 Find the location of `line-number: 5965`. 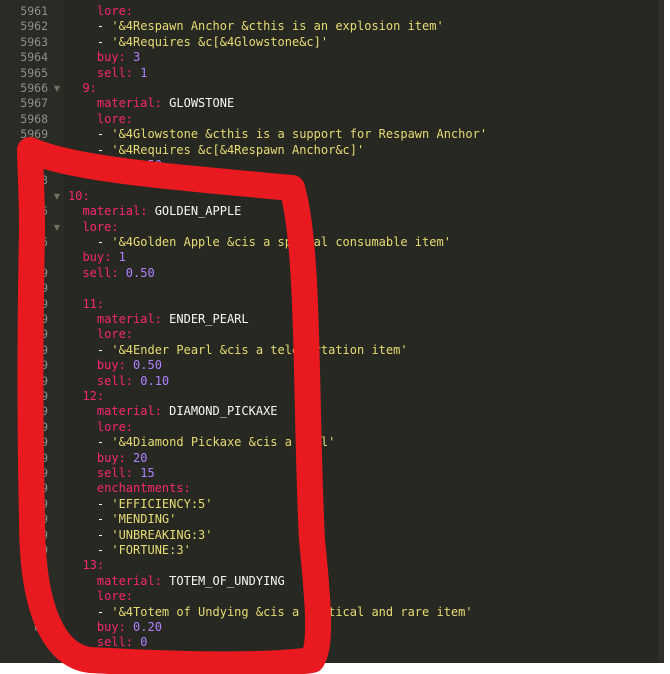

line-number: 5965 is located at coordinates (34, 72).